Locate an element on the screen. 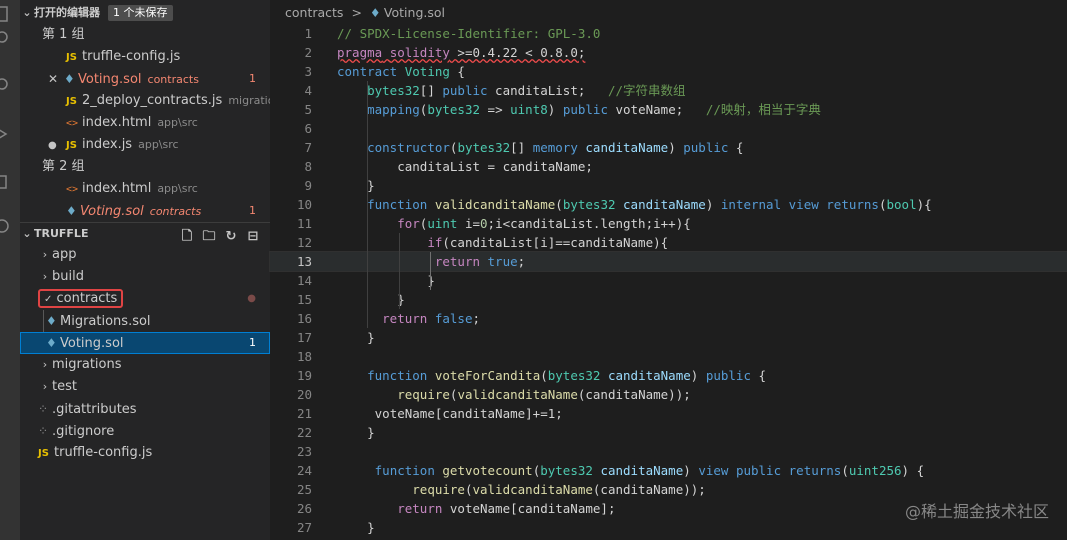  code-line: 3 contract Voting { is located at coordinates (668, 71).